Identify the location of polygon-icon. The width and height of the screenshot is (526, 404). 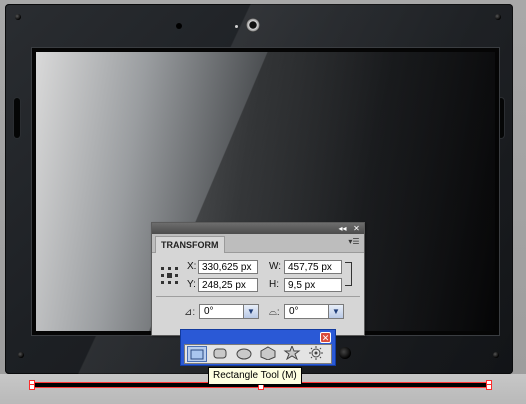
(268, 353).